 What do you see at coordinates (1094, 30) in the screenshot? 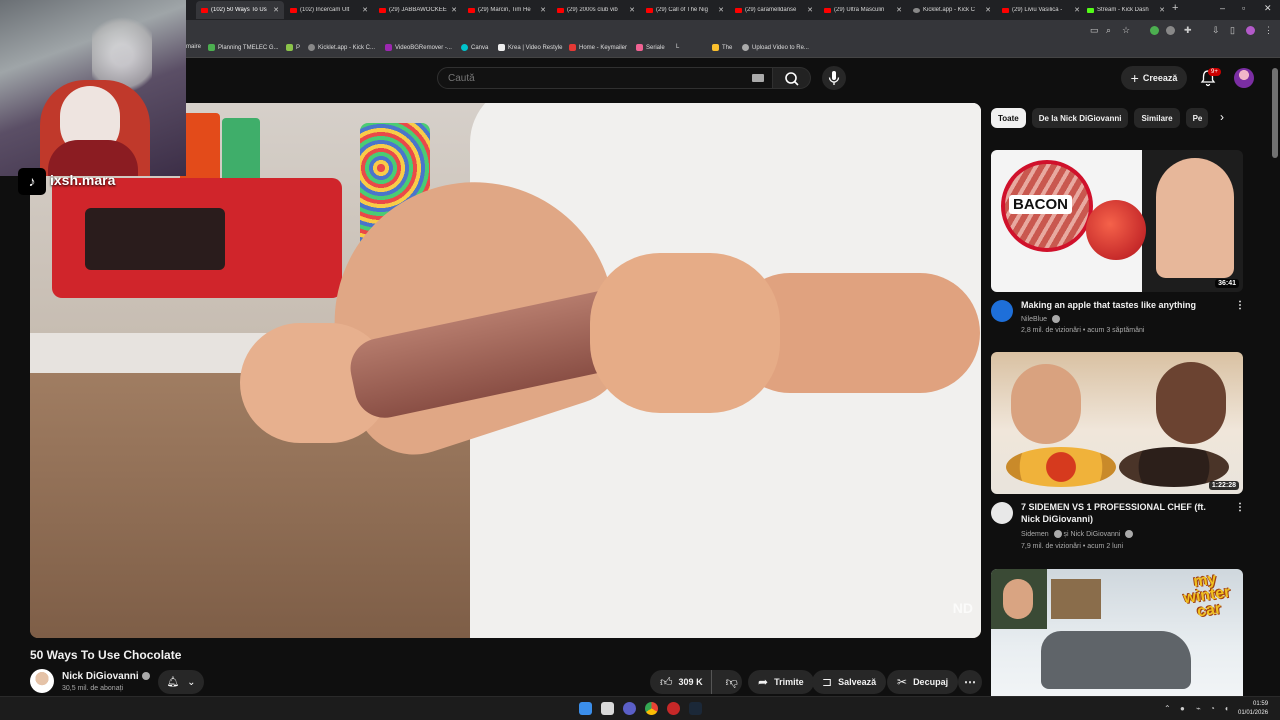
I see `cast-icon: ▭` at bounding box center [1094, 30].